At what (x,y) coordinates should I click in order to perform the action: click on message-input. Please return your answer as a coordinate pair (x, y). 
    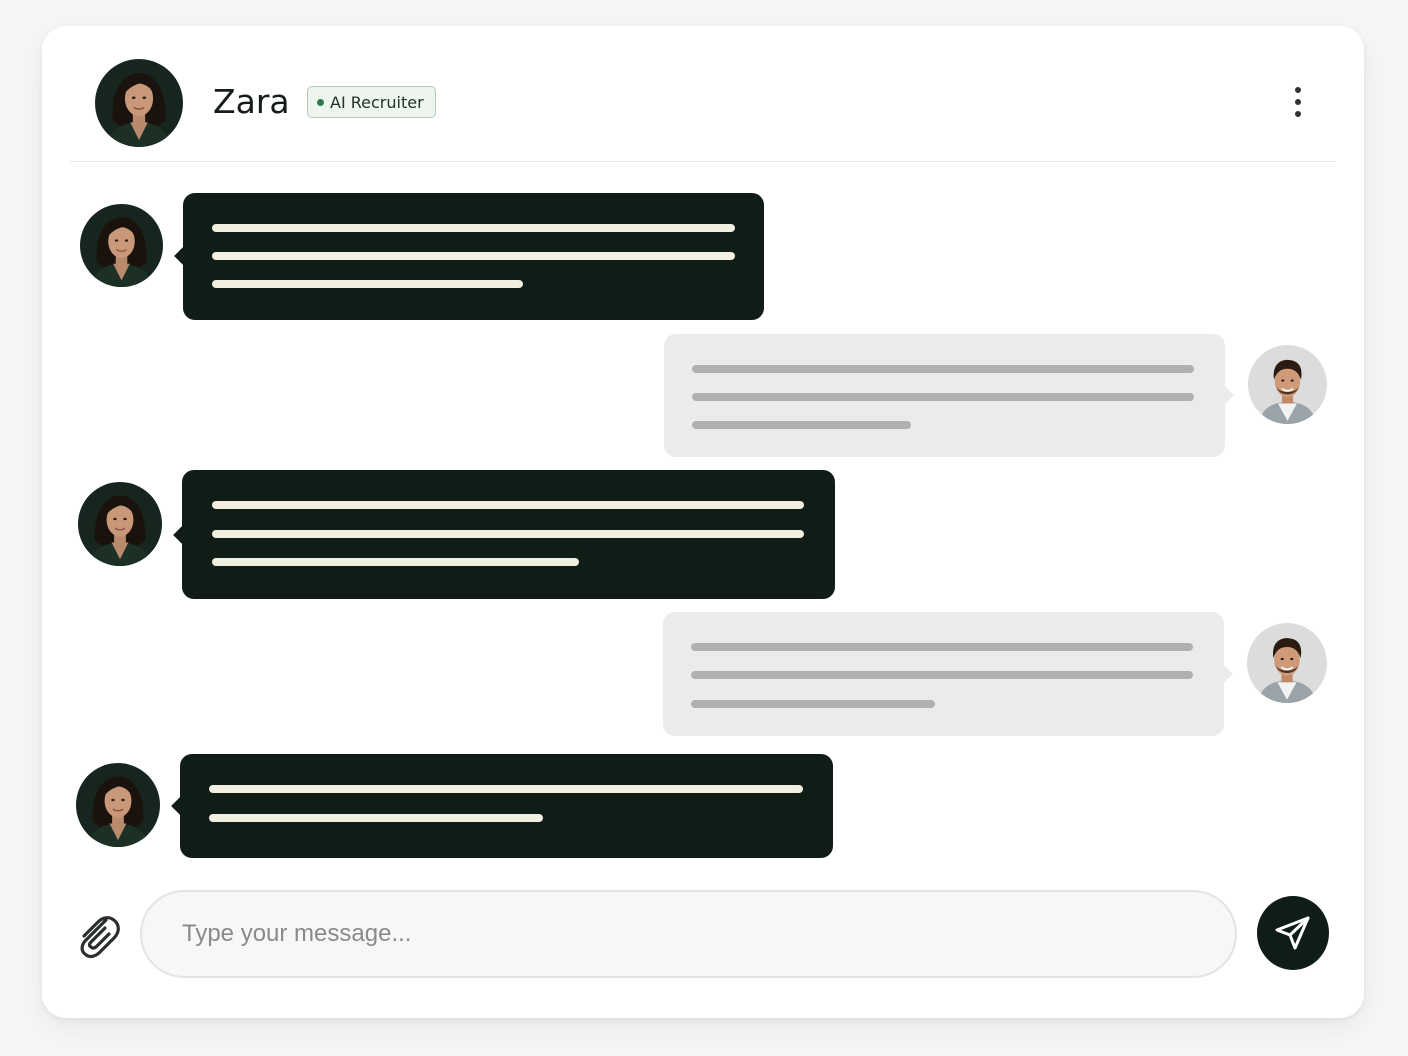
    Looking at the image, I should click on (688, 934).